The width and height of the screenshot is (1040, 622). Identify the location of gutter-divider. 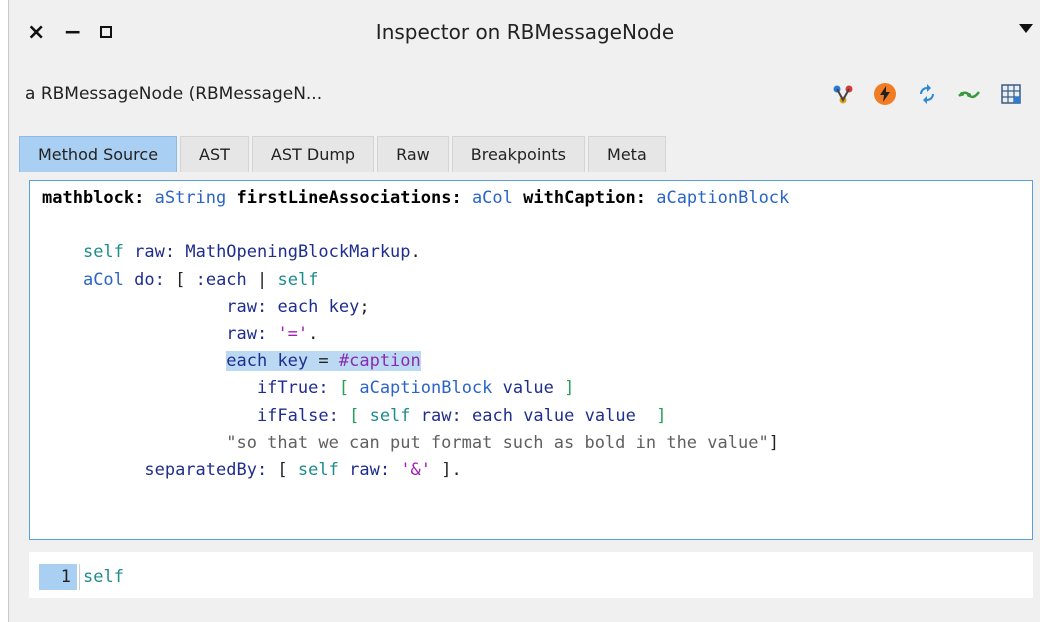
(79, 577).